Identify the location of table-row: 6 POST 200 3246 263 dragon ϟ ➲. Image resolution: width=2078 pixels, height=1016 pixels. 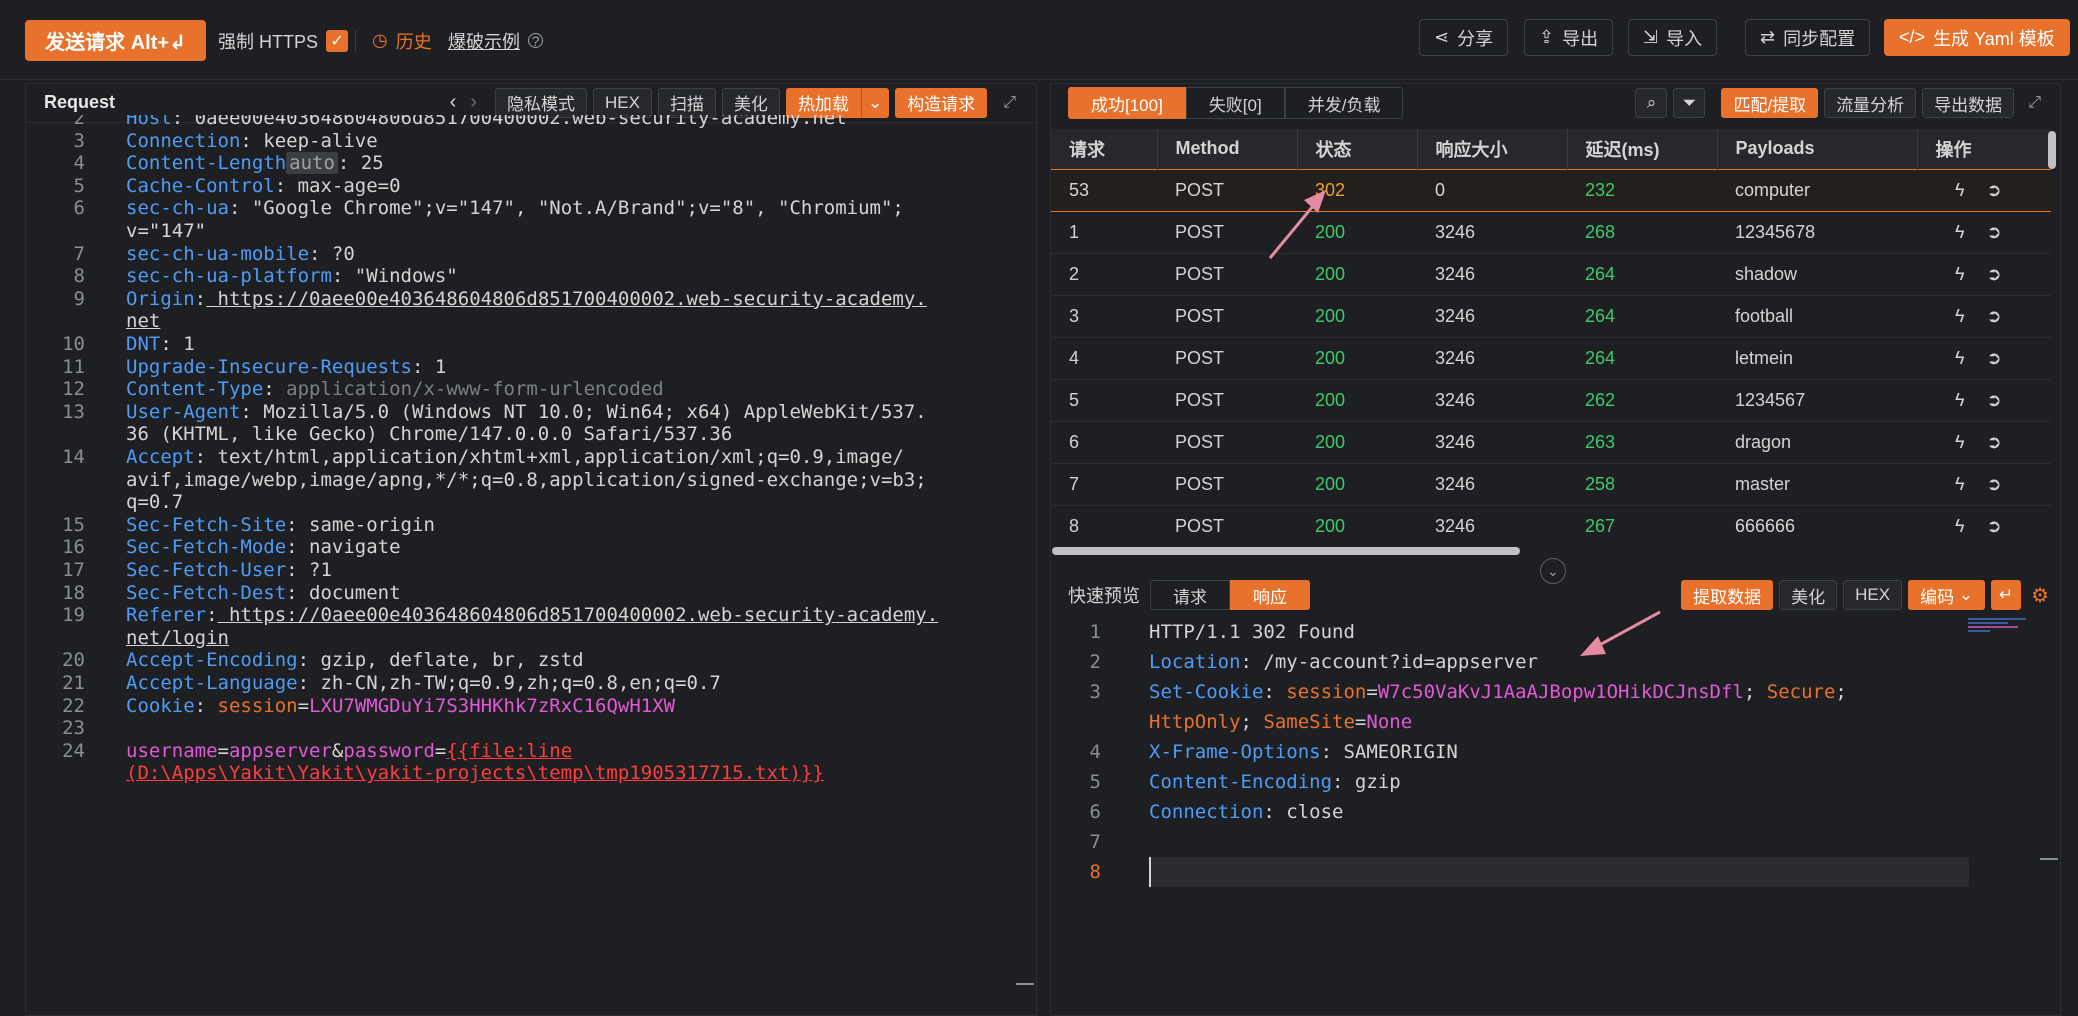
(1551, 442).